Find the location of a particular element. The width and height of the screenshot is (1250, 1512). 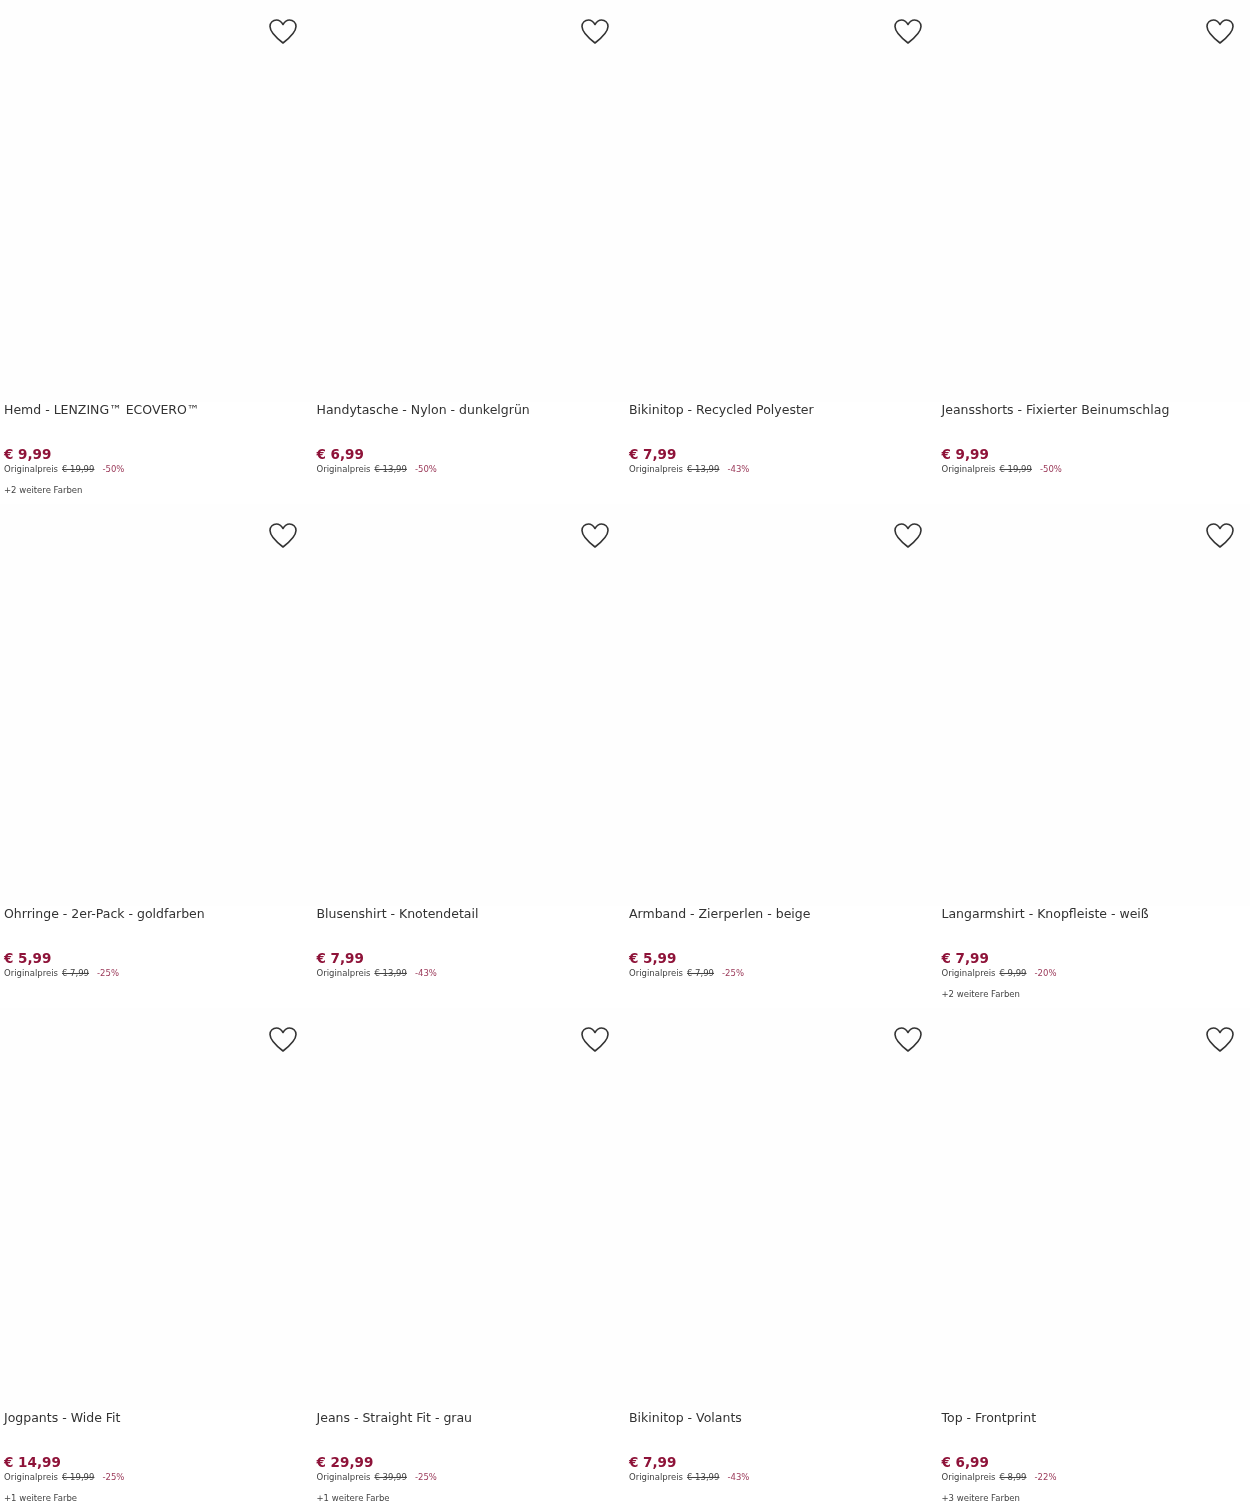

product-title: Armband - Zierperlen - beige is located at coordinates (783, 927).